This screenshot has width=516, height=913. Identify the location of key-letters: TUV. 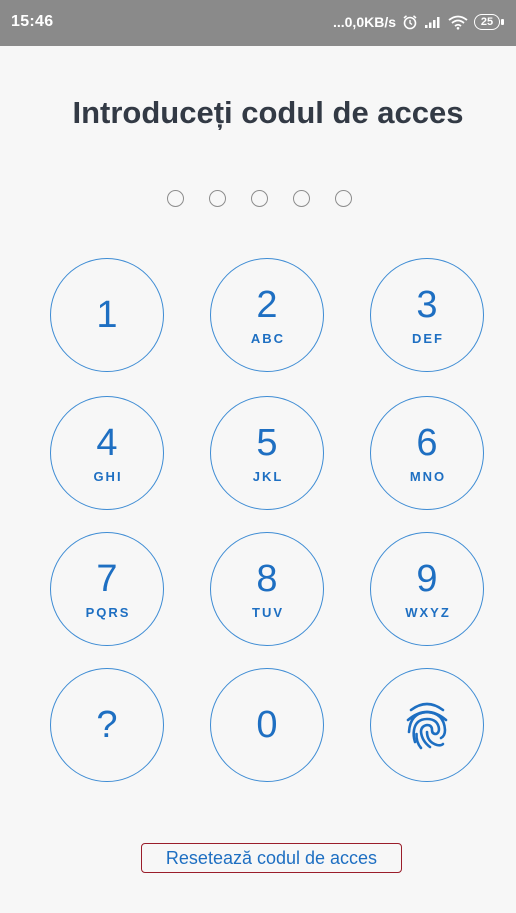
(268, 612).